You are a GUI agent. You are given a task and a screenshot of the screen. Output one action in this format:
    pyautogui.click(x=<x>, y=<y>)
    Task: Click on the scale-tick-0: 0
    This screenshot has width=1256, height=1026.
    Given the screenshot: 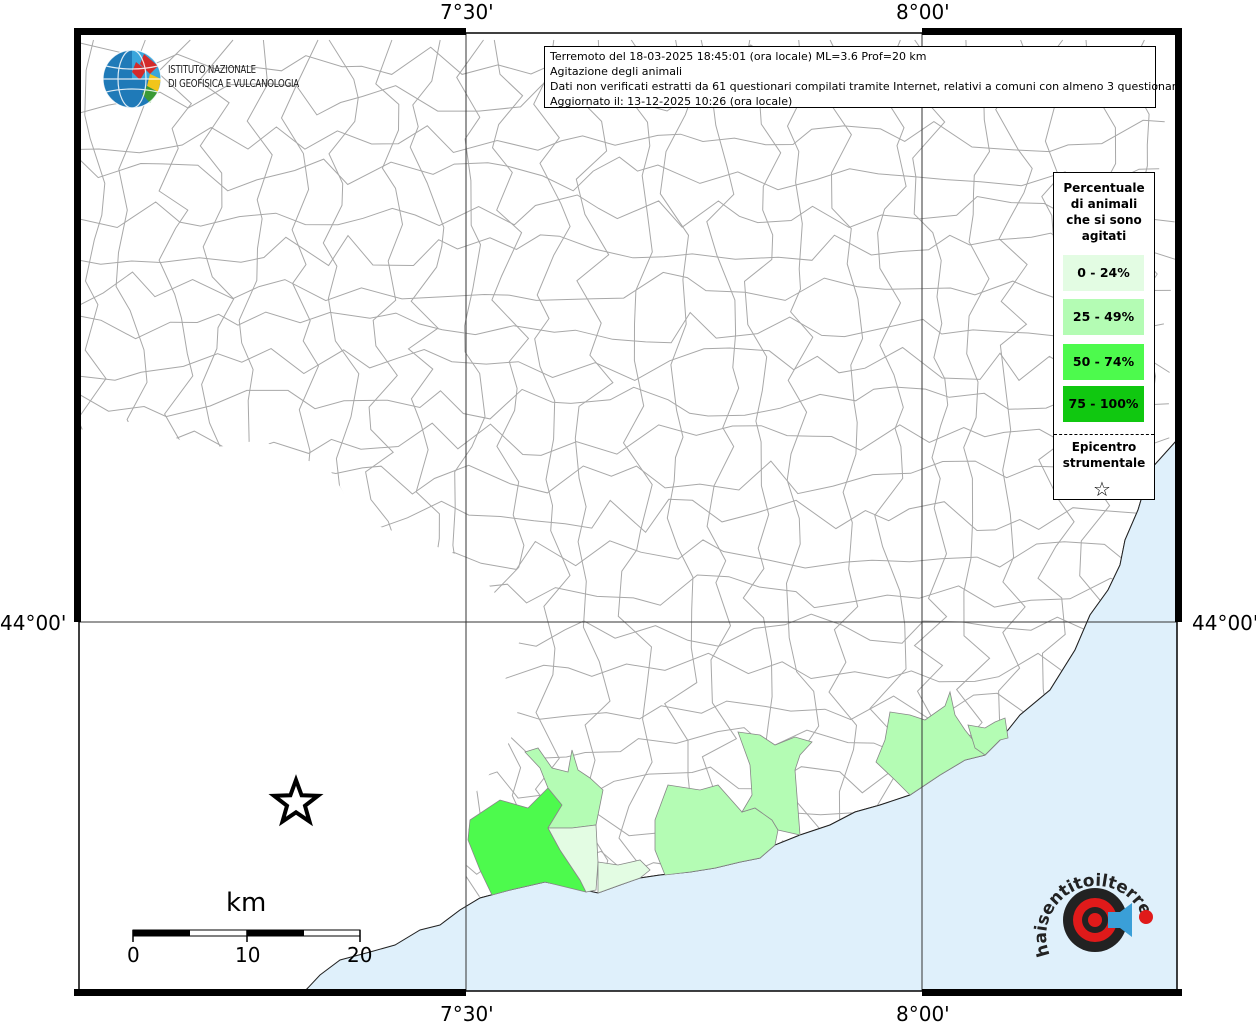 What is the action you would take?
    pyautogui.click(x=133, y=955)
    